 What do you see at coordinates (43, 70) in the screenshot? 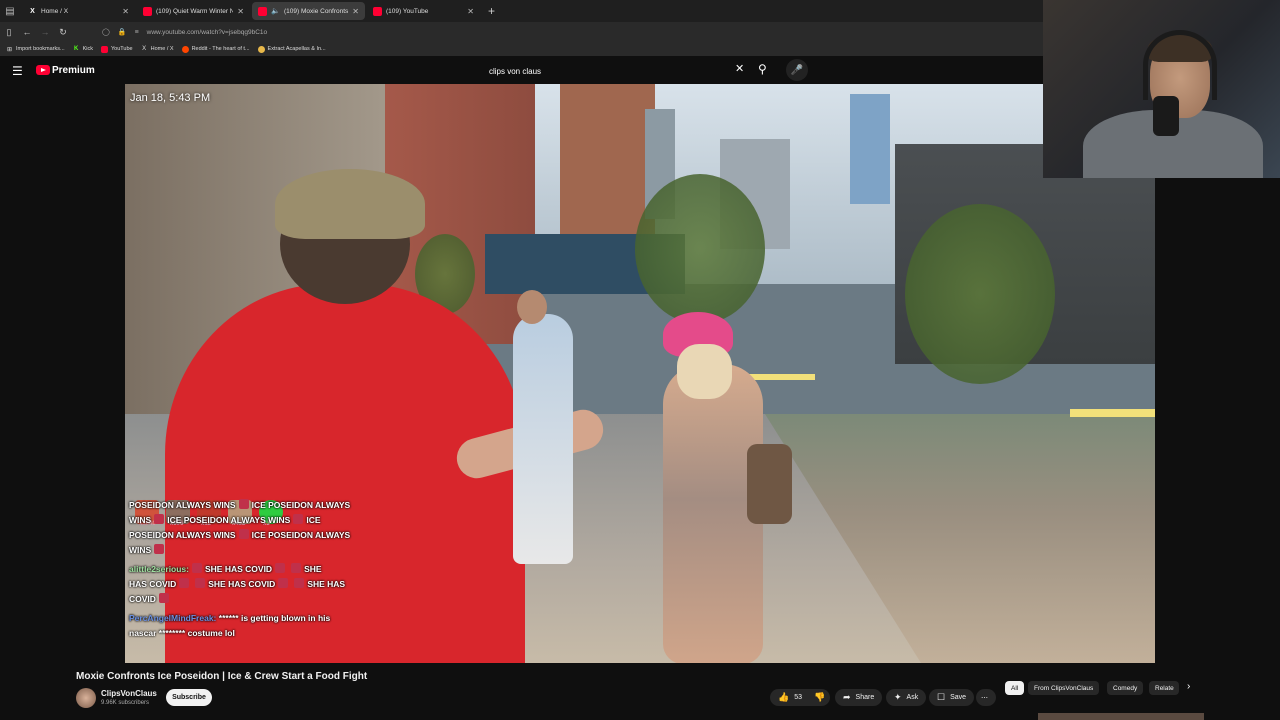
I see `youtube-logo-icon` at bounding box center [43, 70].